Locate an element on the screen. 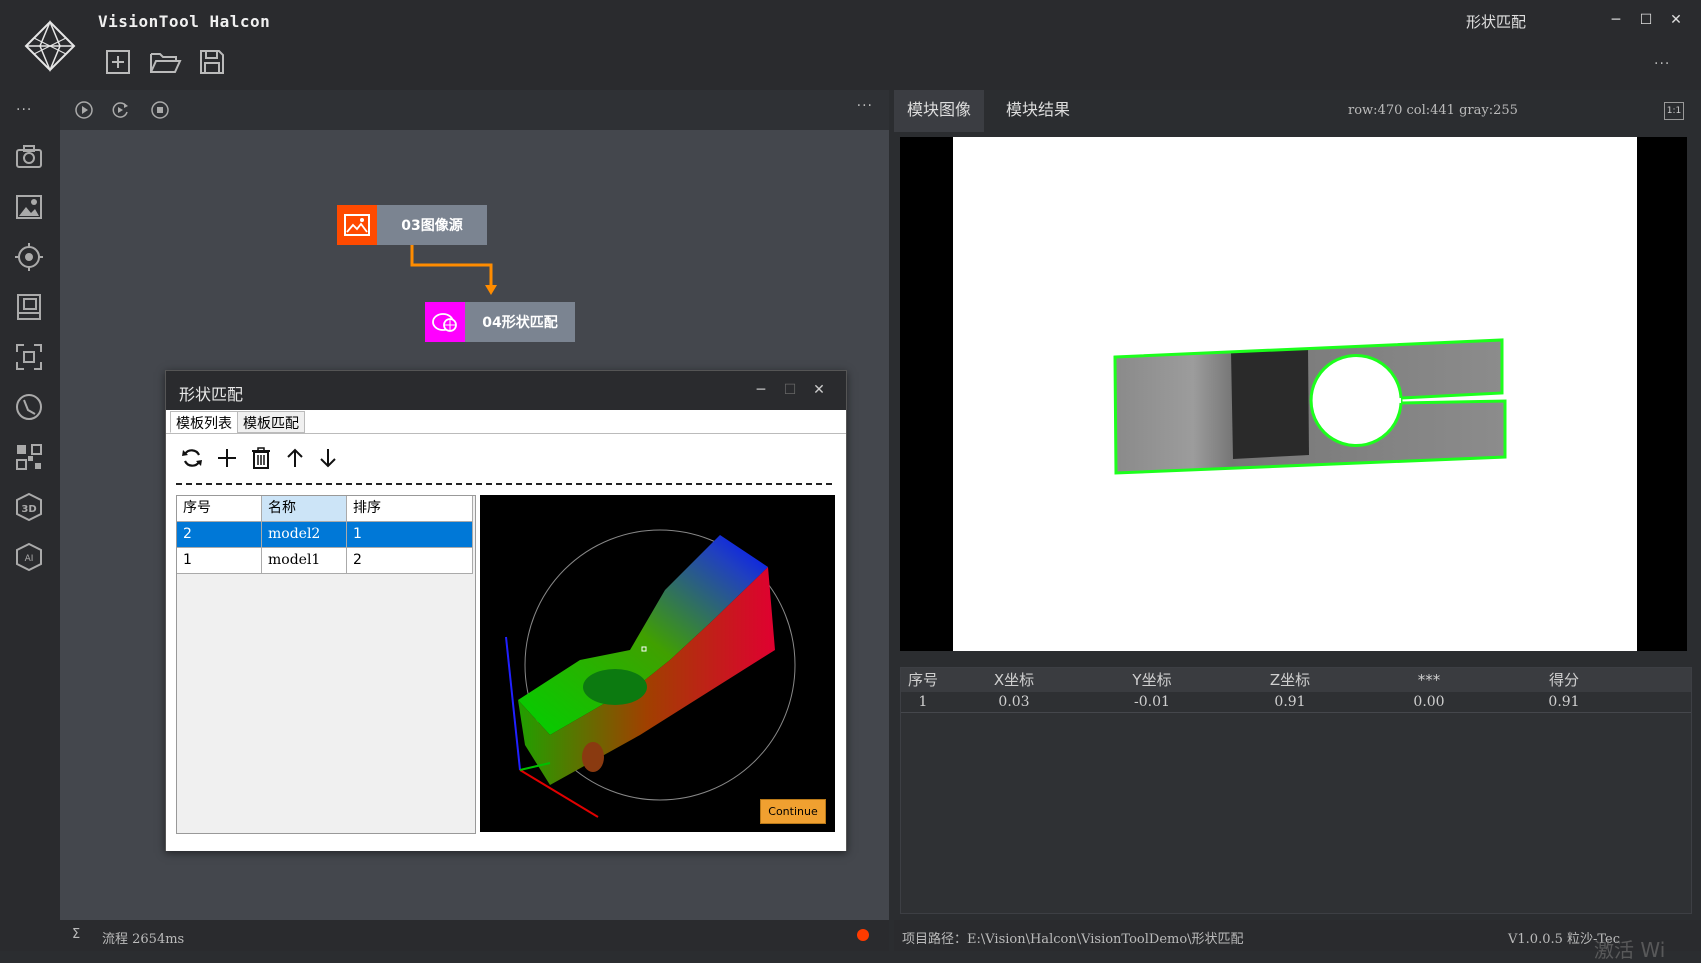 The width and height of the screenshot is (1701, 963). dialog-minimize-button: ─ is located at coordinates (761, 390).